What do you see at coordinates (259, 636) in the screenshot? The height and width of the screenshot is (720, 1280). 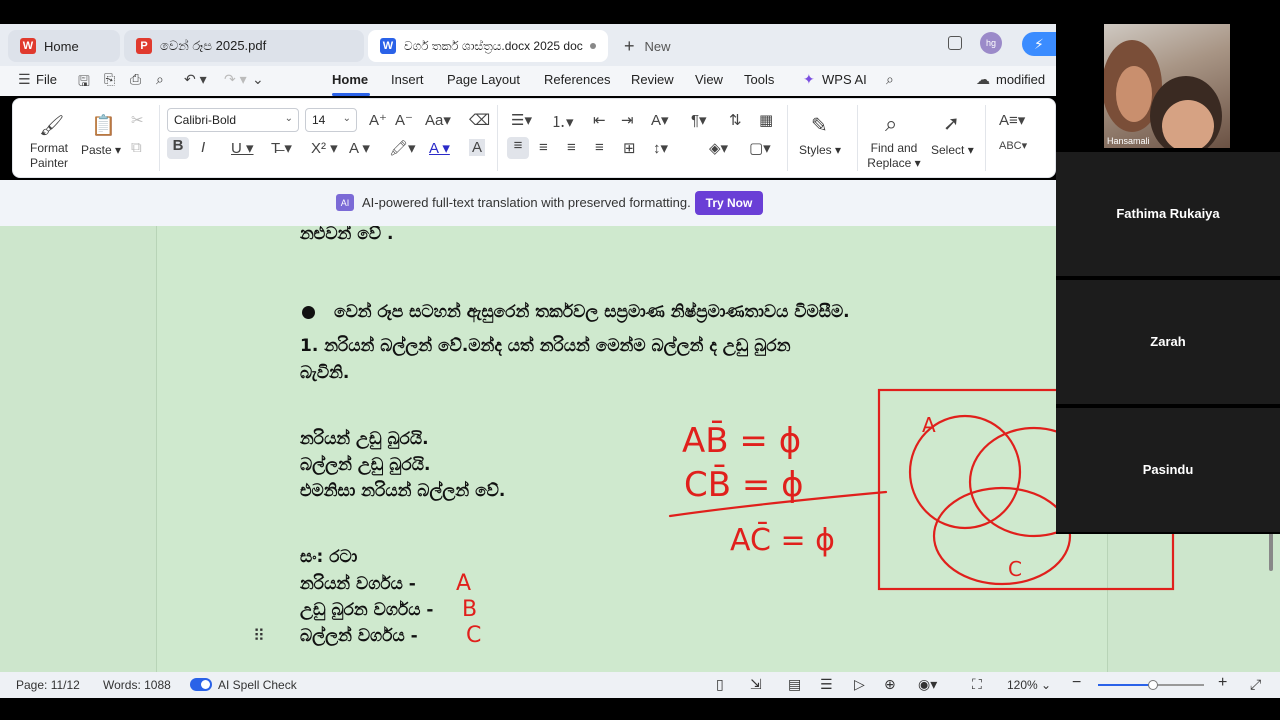 I see `drag-handle-icon: ⠿` at bounding box center [259, 636].